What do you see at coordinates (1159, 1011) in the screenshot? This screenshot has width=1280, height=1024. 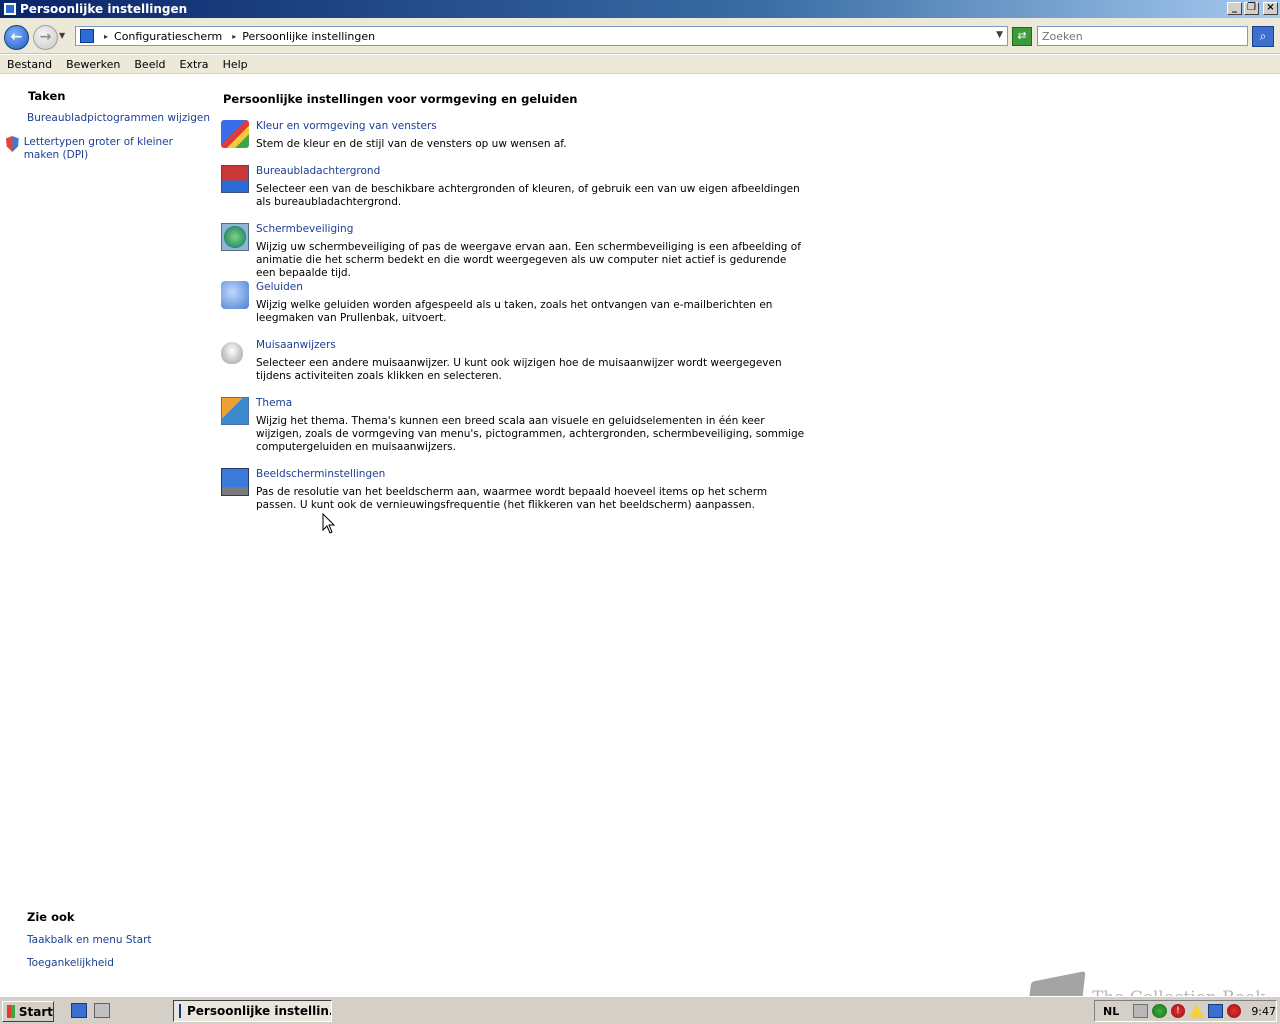 I see `security-icon` at bounding box center [1159, 1011].